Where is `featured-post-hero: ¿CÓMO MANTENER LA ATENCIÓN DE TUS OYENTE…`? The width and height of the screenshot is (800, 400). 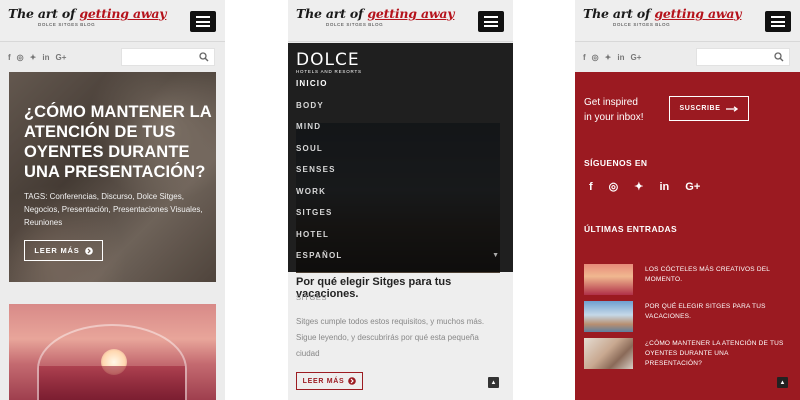 featured-post-hero: ¿CÓMO MANTENER LA ATENCIÓN DE TUS OYENTE… is located at coordinates (112, 177).